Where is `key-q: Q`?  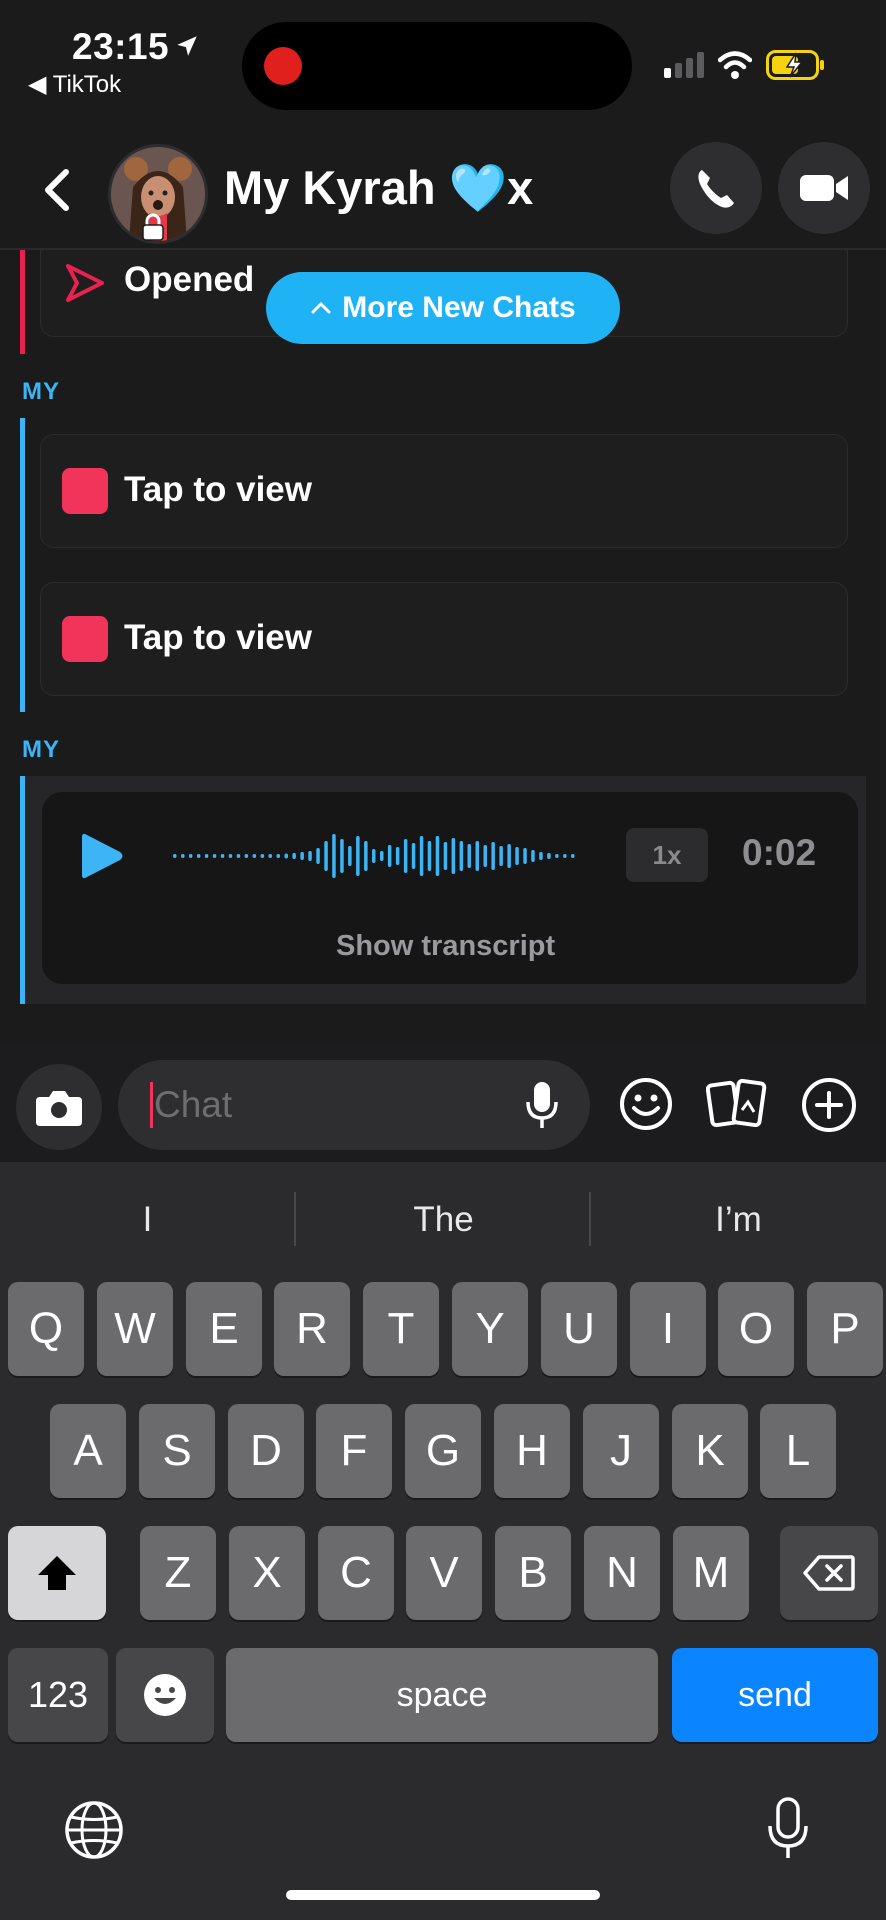 key-q: Q is located at coordinates (46, 1329).